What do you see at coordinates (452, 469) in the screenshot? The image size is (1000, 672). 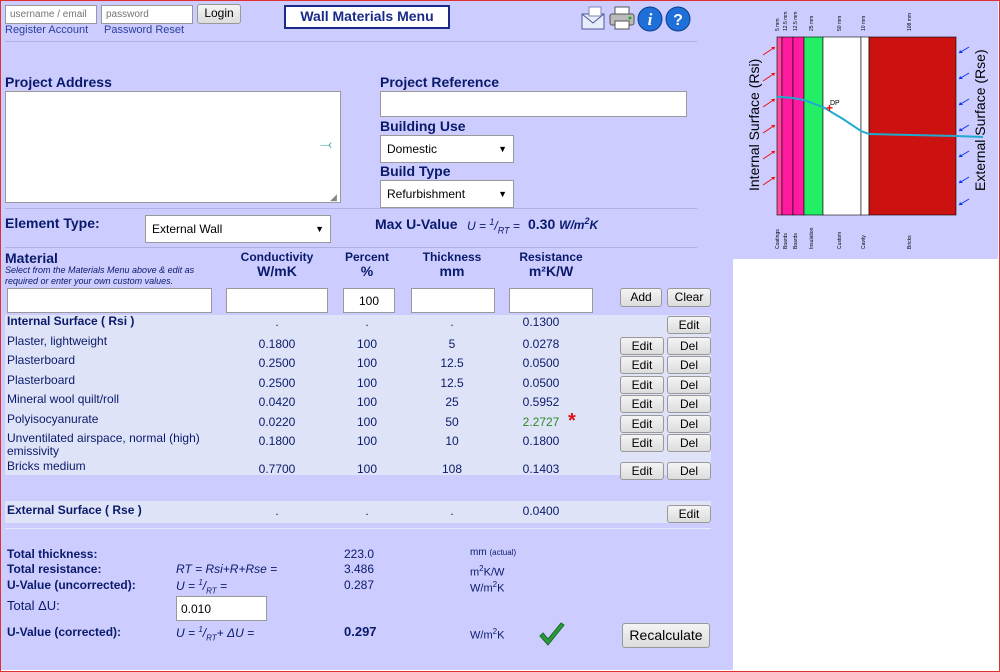 I see `thickness-value: 108` at bounding box center [452, 469].